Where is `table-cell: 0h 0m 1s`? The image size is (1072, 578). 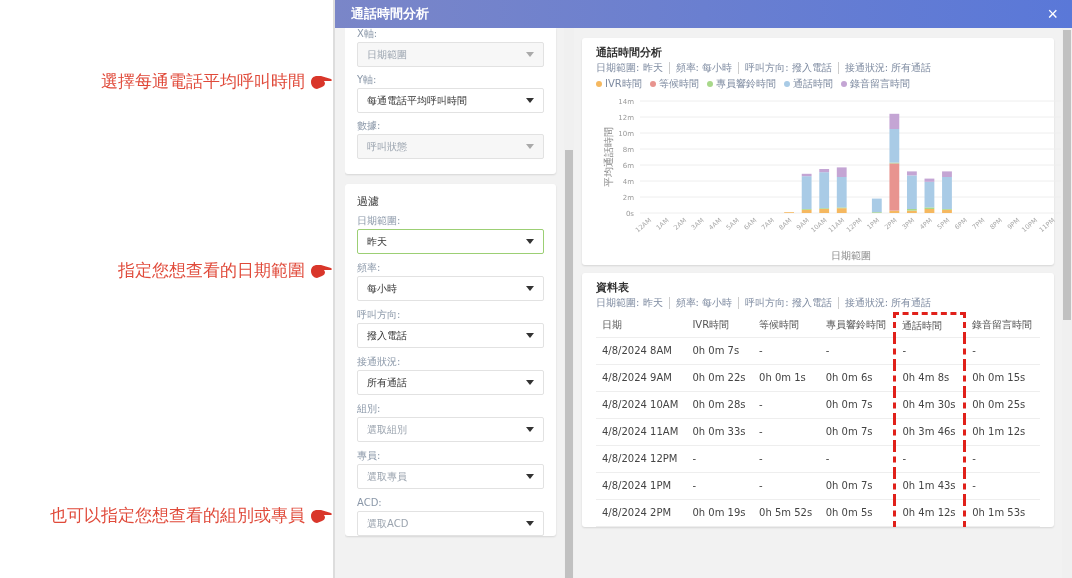 table-cell: 0h 0m 1s is located at coordinates (786, 378).